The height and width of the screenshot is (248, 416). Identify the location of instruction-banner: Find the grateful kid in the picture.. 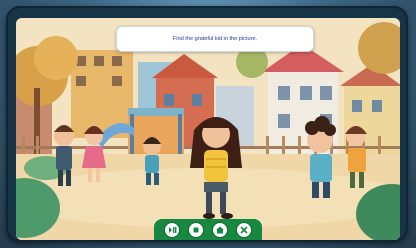
(215, 39).